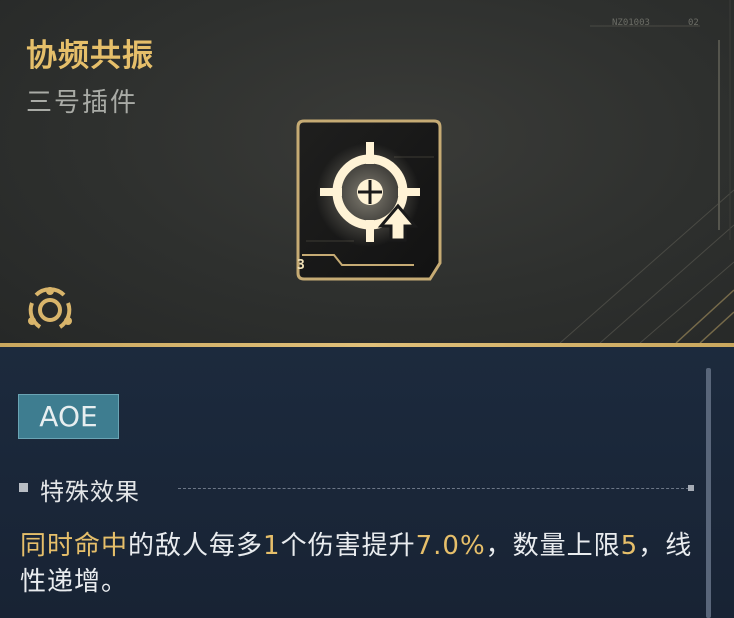 Image resolution: width=734 pixels, height=618 pixels. What do you see at coordinates (693, 23) in the screenshot?
I see `corner-code-number: 02` at bounding box center [693, 23].